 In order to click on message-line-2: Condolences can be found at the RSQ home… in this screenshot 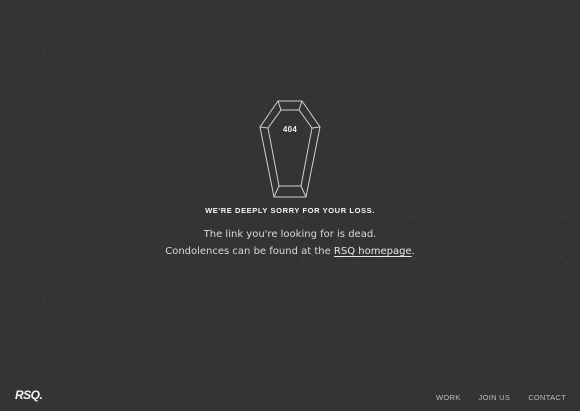, I will do `click(290, 251)`.